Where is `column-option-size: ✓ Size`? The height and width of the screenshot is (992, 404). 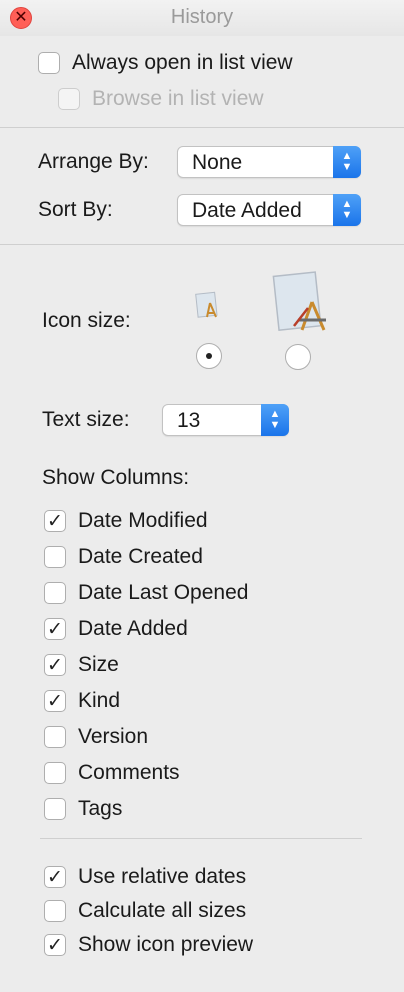
column-option-size: ✓ Size is located at coordinates (81, 665).